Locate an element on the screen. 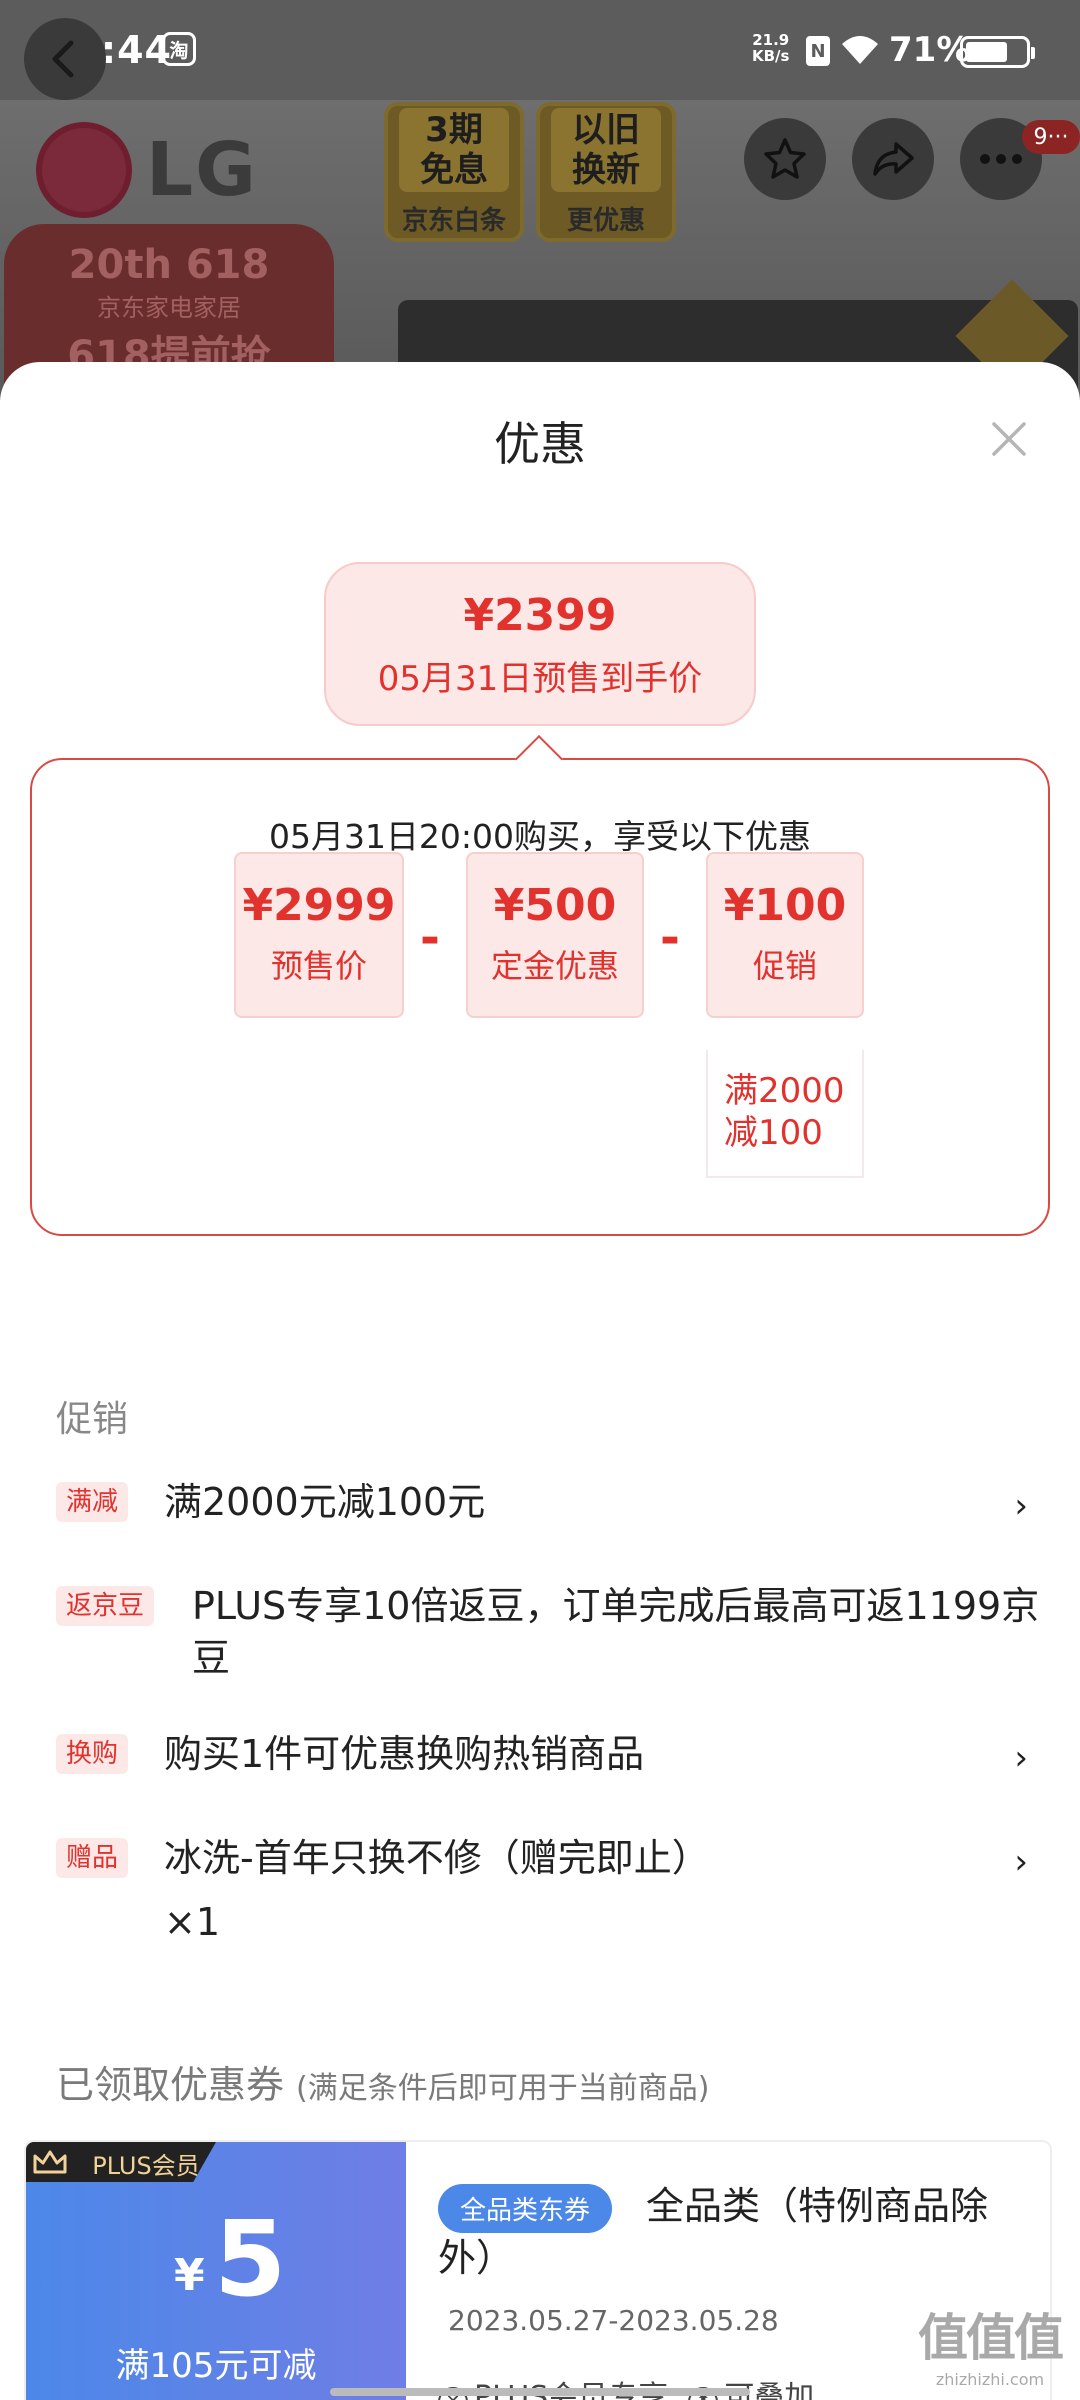 The width and height of the screenshot is (1080, 2400). network-speed: 21.9 KB/s is located at coordinates (770, 48).